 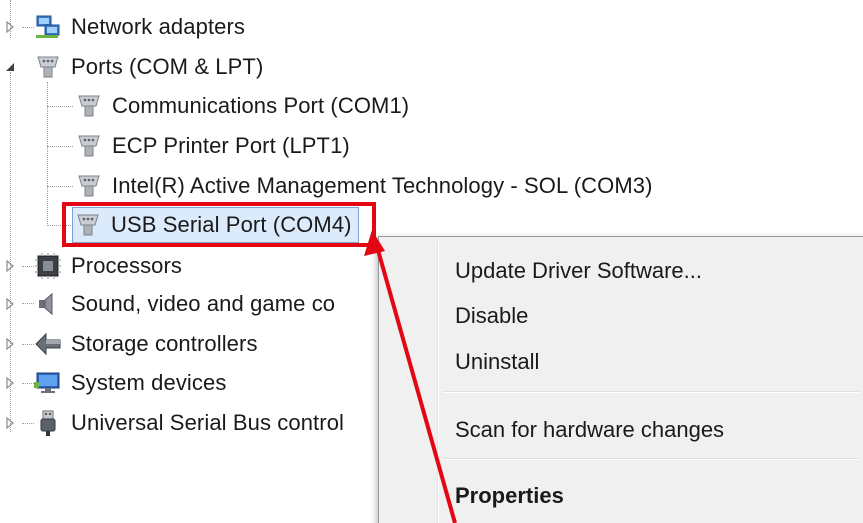 I want to click on tree-item-lpt1: ECP Printer Port (LPT1), so click(x=212, y=146).